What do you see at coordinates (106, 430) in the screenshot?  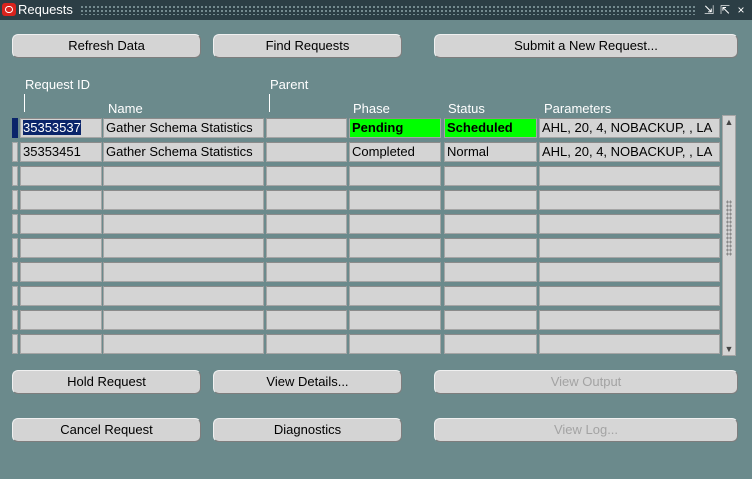 I see `cancel-request-button: Cancel Request` at bounding box center [106, 430].